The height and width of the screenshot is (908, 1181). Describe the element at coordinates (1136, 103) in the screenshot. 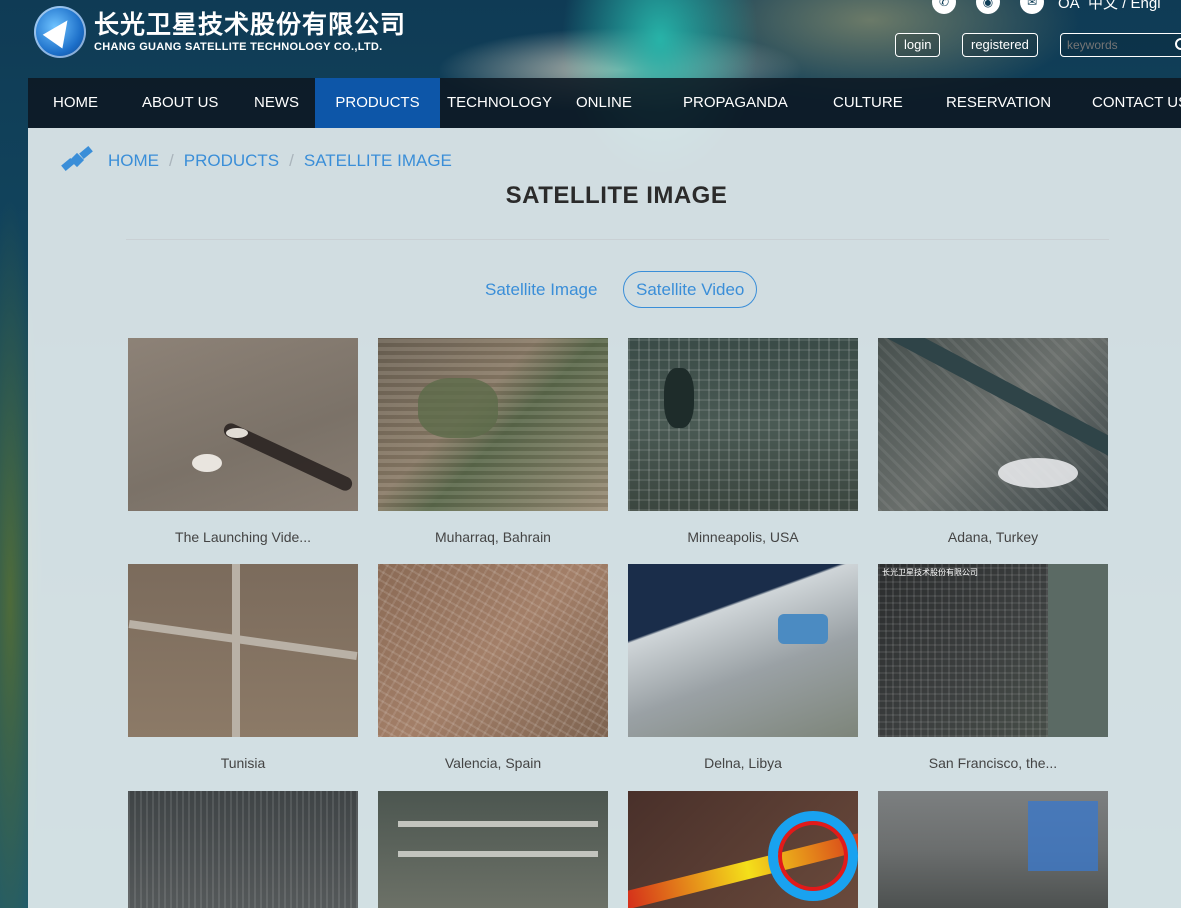

I see `nav-contact-us: CONTACT US` at that location.